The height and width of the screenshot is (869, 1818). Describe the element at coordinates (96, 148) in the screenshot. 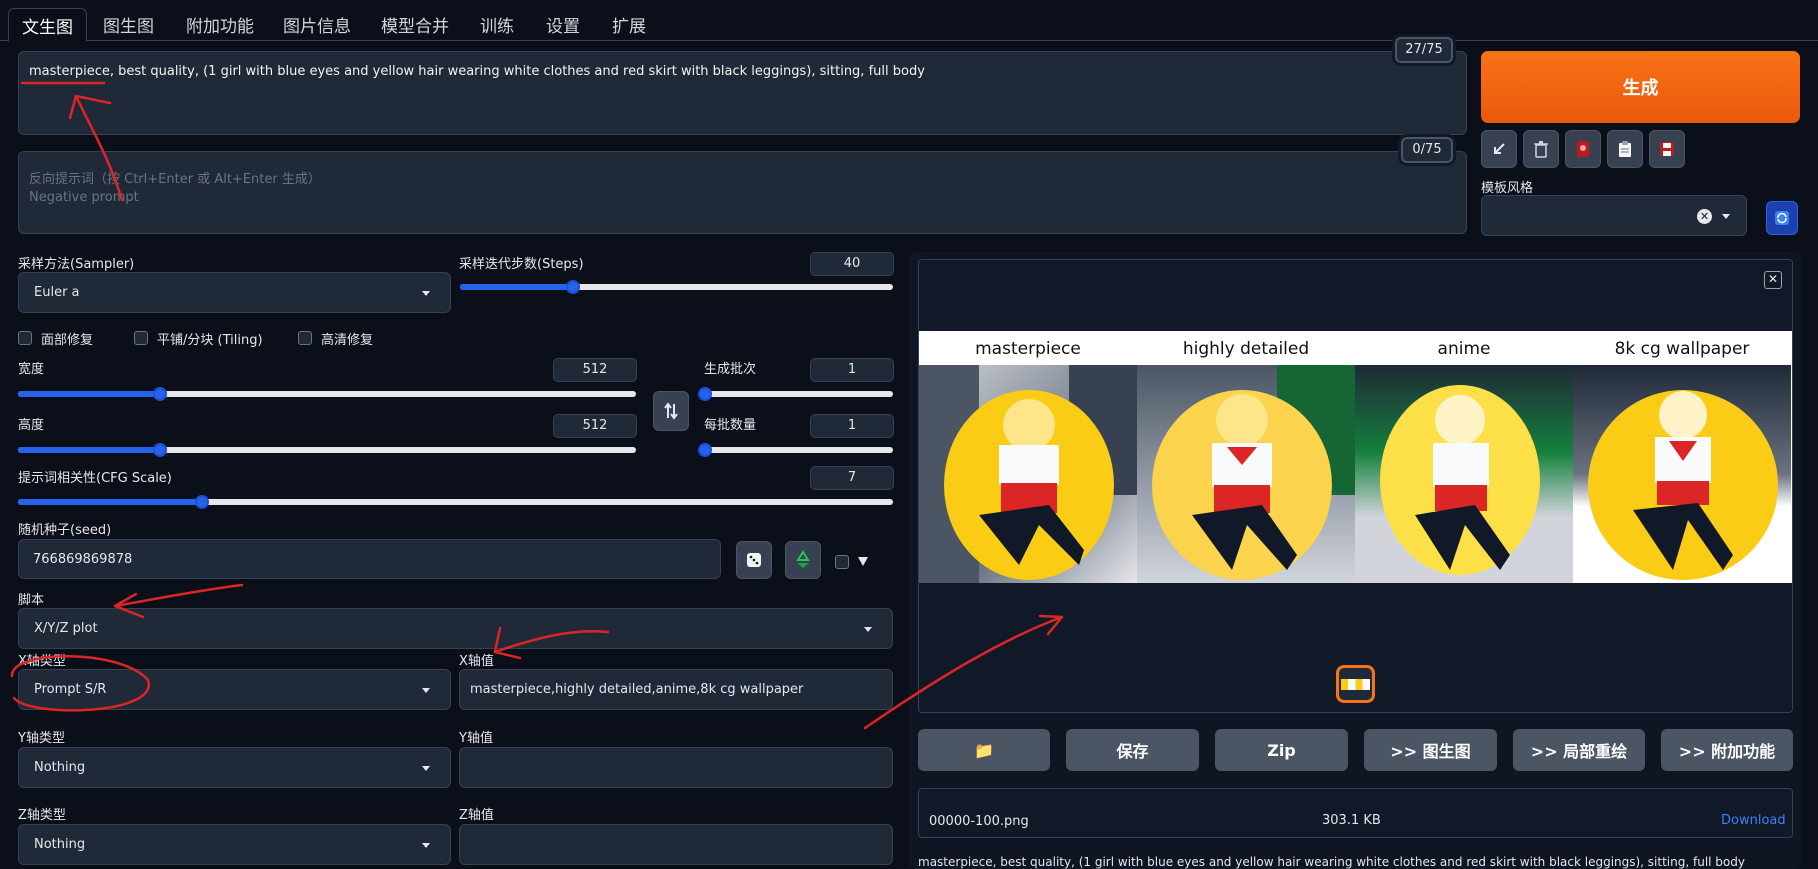

I see `prompt-annotation-arrow` at that location.